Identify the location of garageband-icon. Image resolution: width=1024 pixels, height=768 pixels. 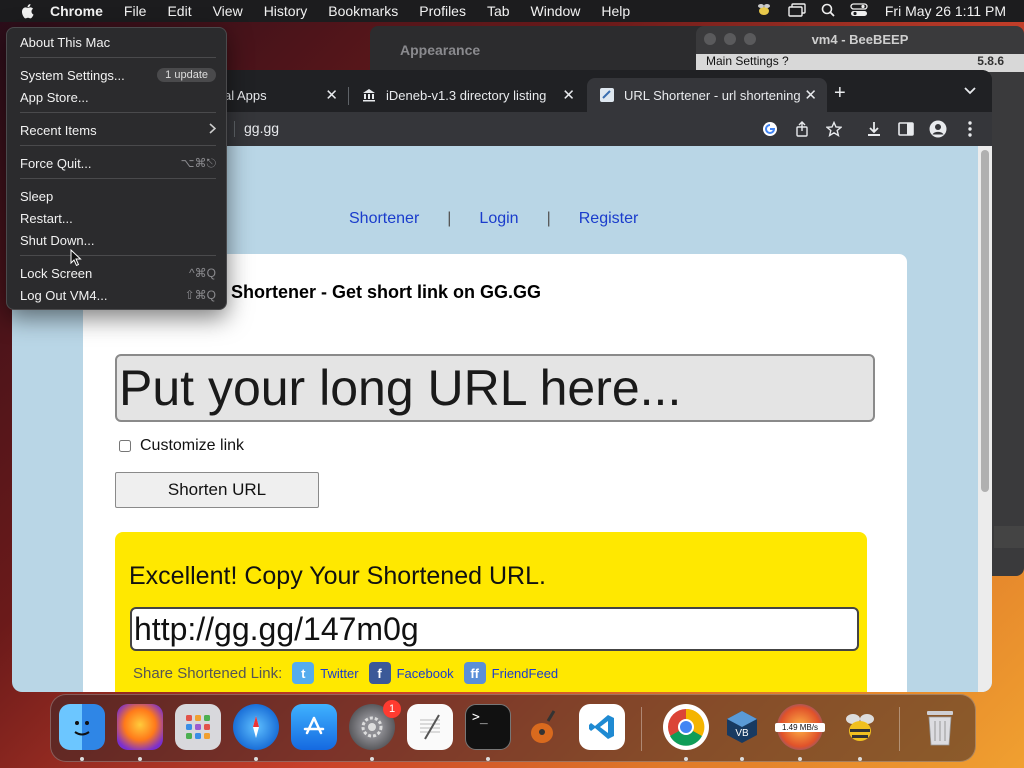
(544, 727).